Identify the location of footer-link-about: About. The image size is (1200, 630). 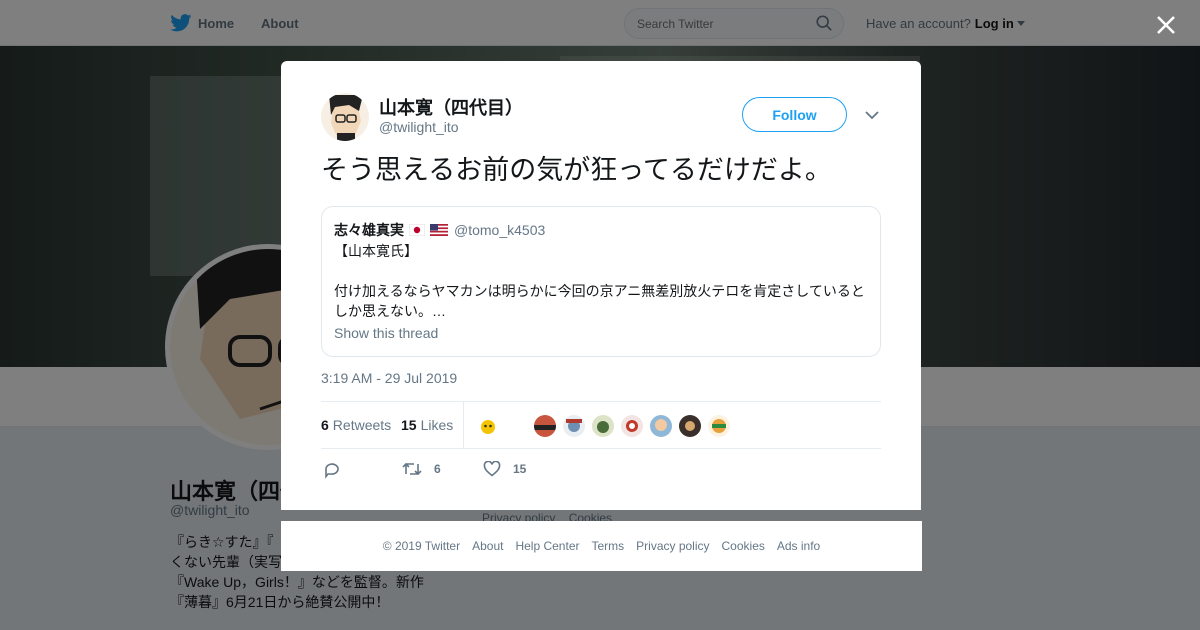
(487, 546).